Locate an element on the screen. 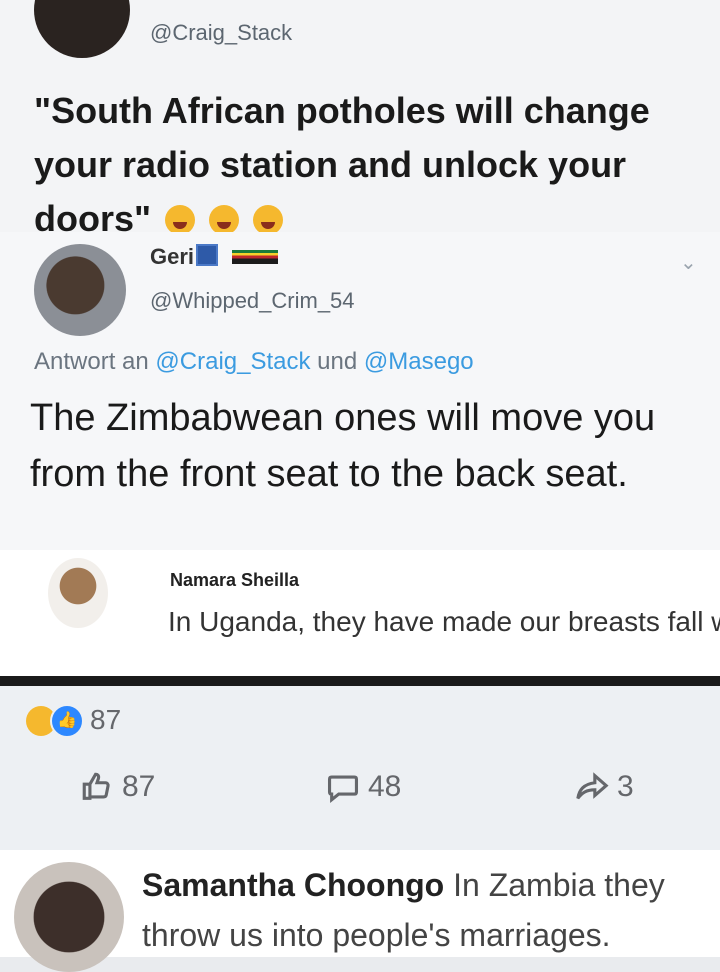  comment-button: 48 is located at coordinates (363, 787).